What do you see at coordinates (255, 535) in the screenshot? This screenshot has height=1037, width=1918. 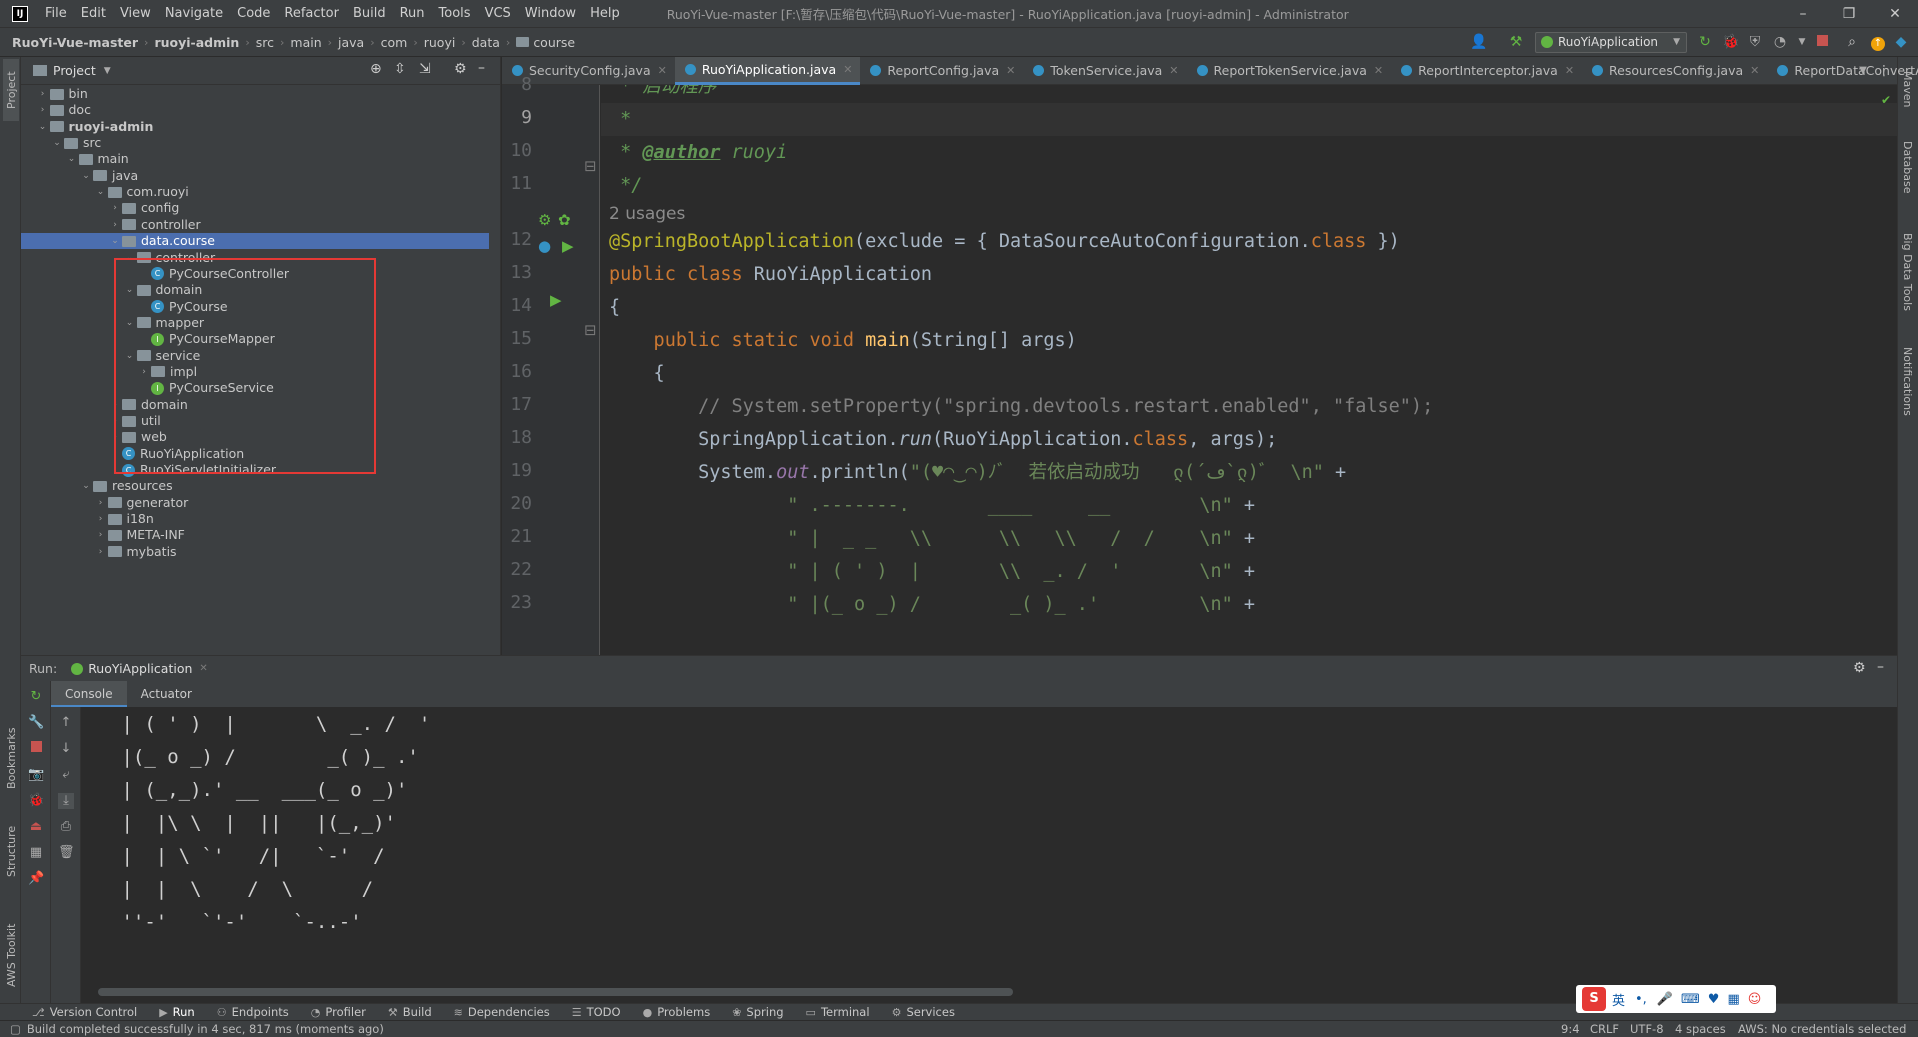 I see `tree-item-meta-inf: › META-INF` at bounding box center [255, 535].